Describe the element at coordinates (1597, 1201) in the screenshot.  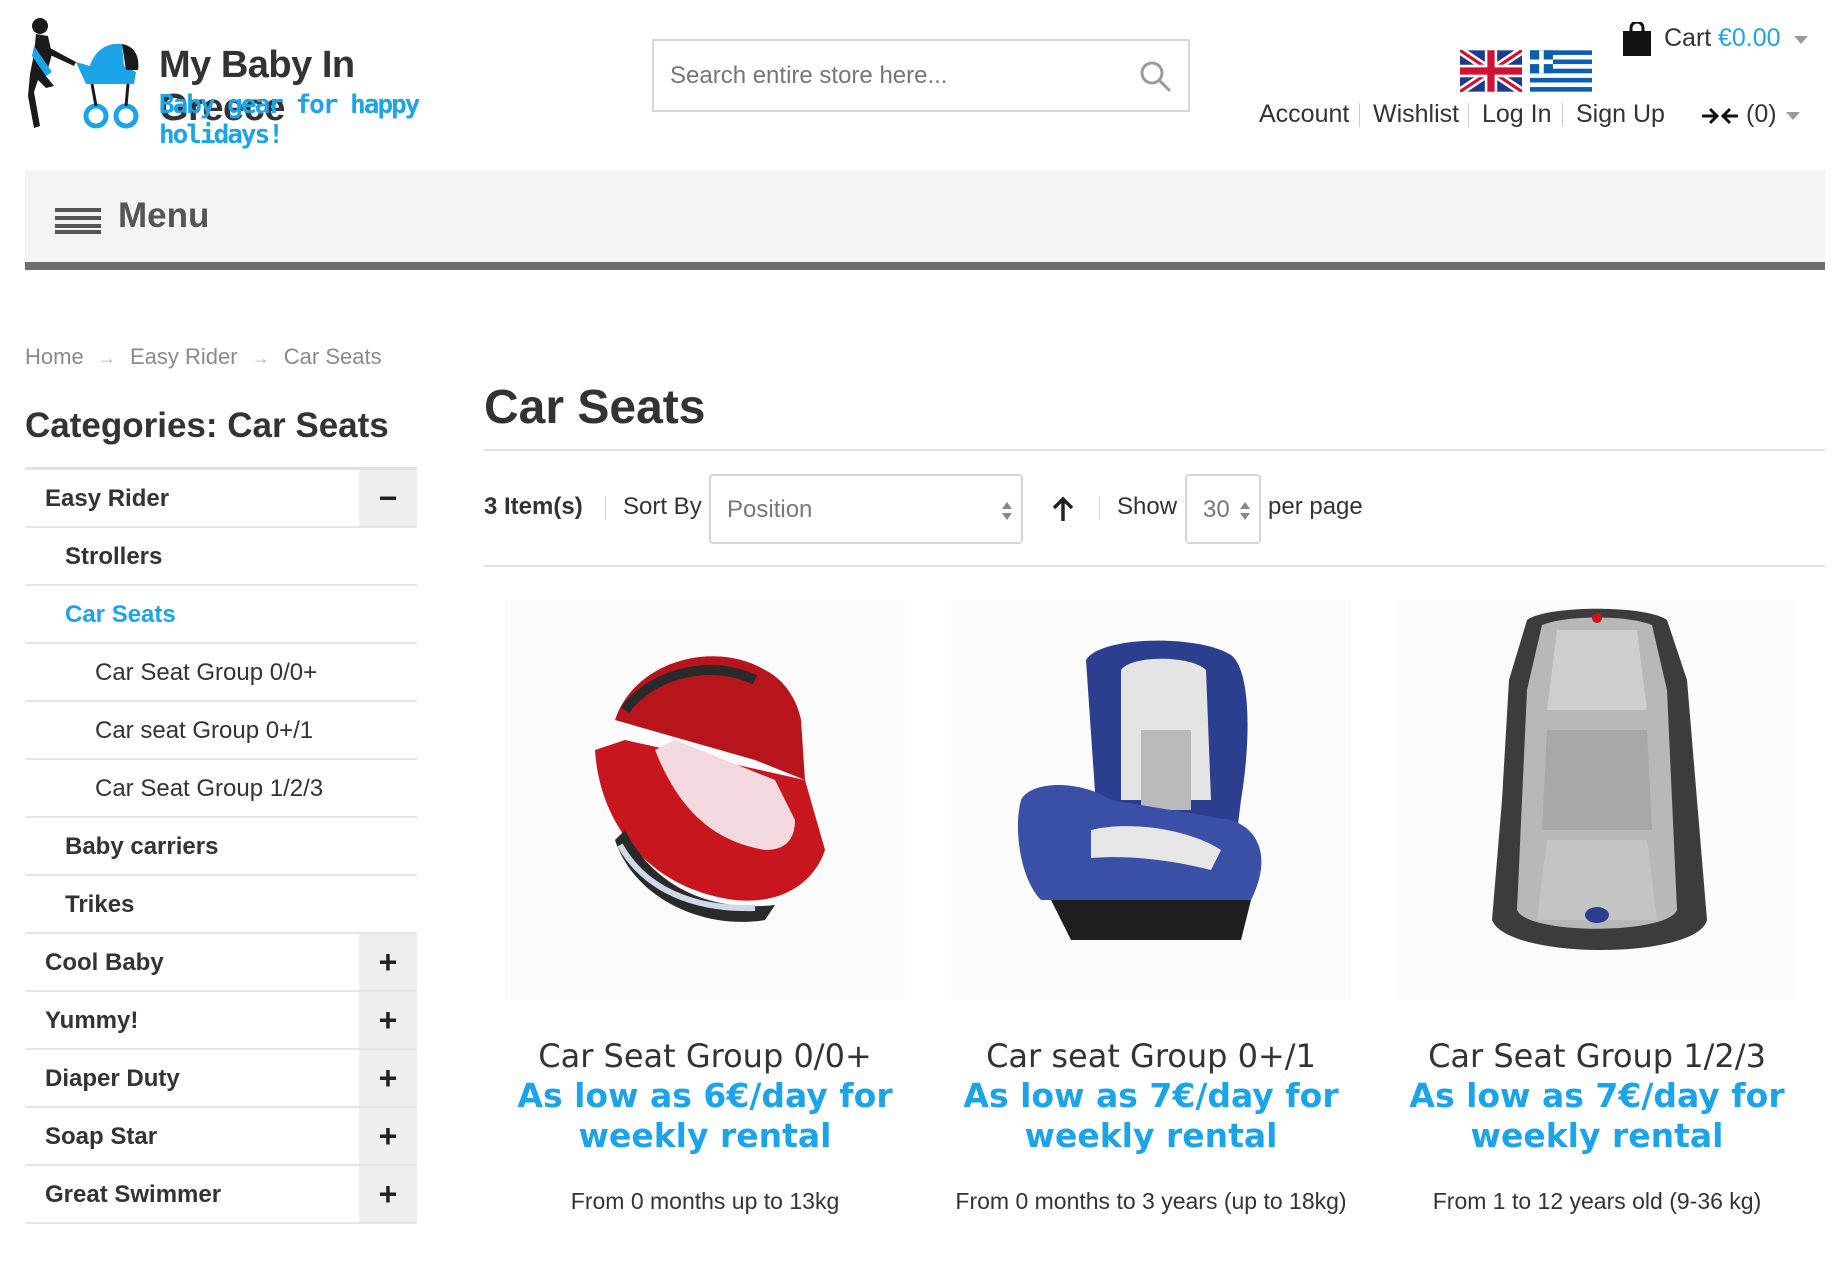
I see `product-description: From 1 to 12 years old (9-36 kg)` at that location.